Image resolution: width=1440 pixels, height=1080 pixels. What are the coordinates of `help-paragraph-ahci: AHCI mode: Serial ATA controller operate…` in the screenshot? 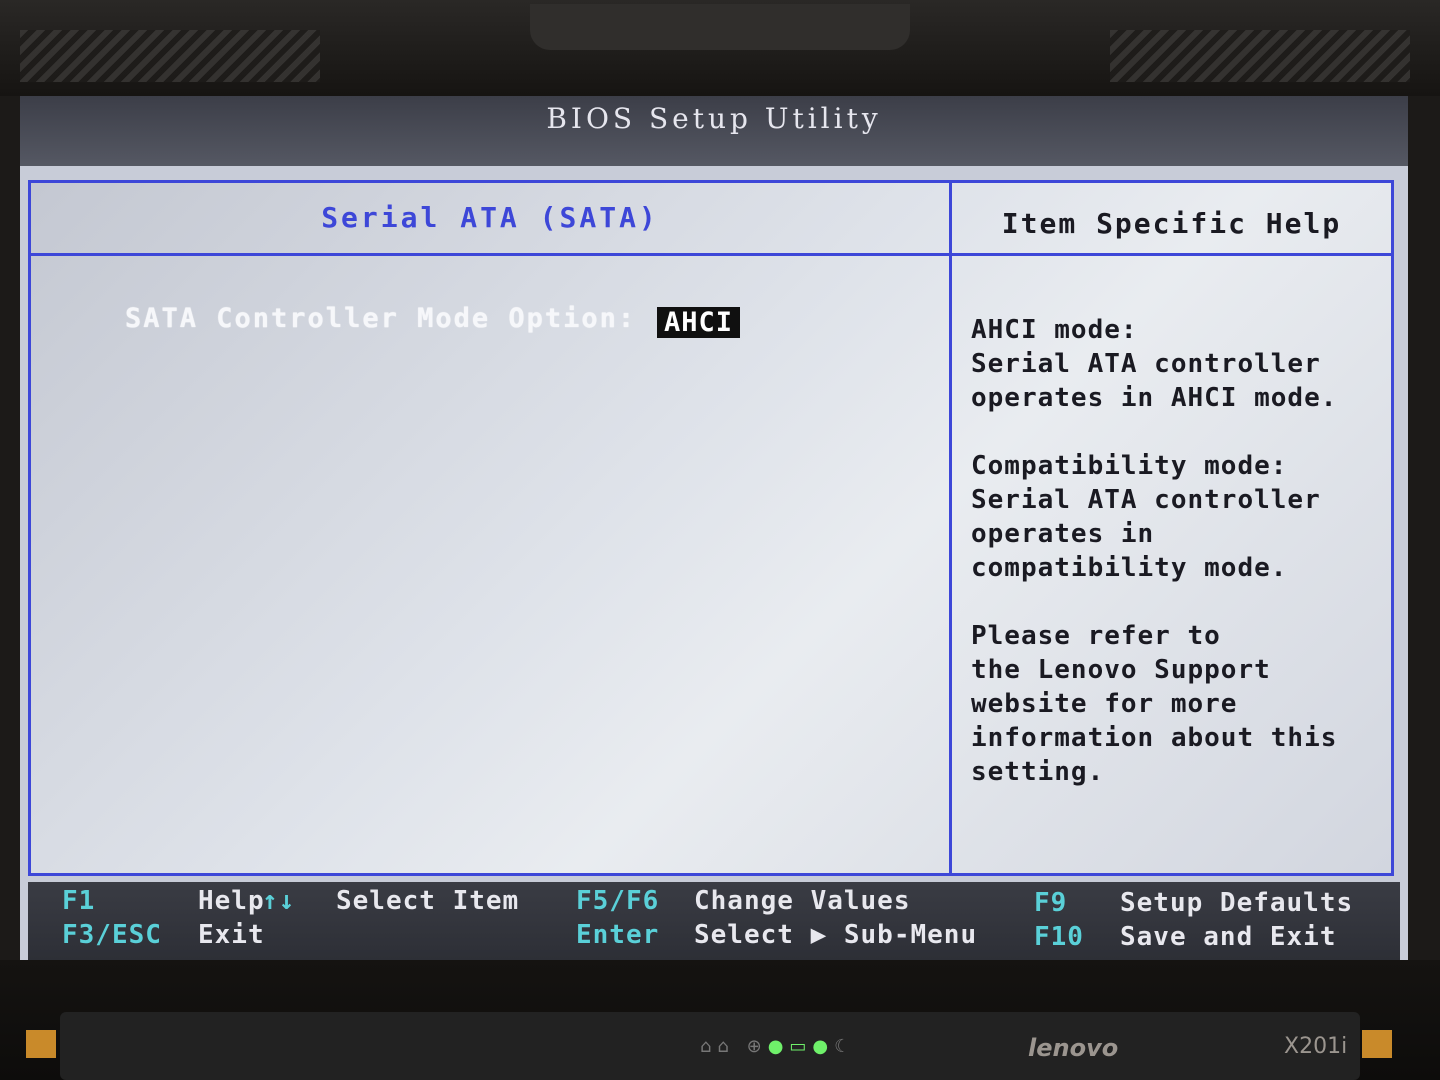 It's located at (1154, 364).